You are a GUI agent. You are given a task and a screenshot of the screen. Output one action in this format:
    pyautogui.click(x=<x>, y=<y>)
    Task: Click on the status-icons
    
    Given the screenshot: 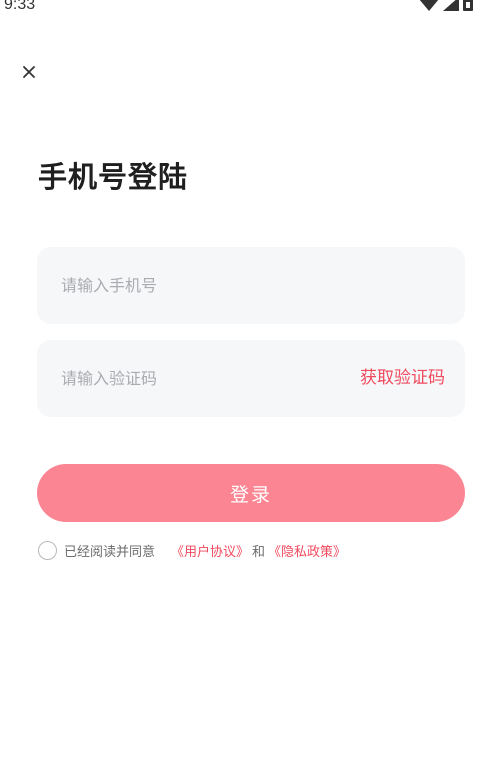 What is the action you would take?
    pyautogui.click(x=446, y=7)
    